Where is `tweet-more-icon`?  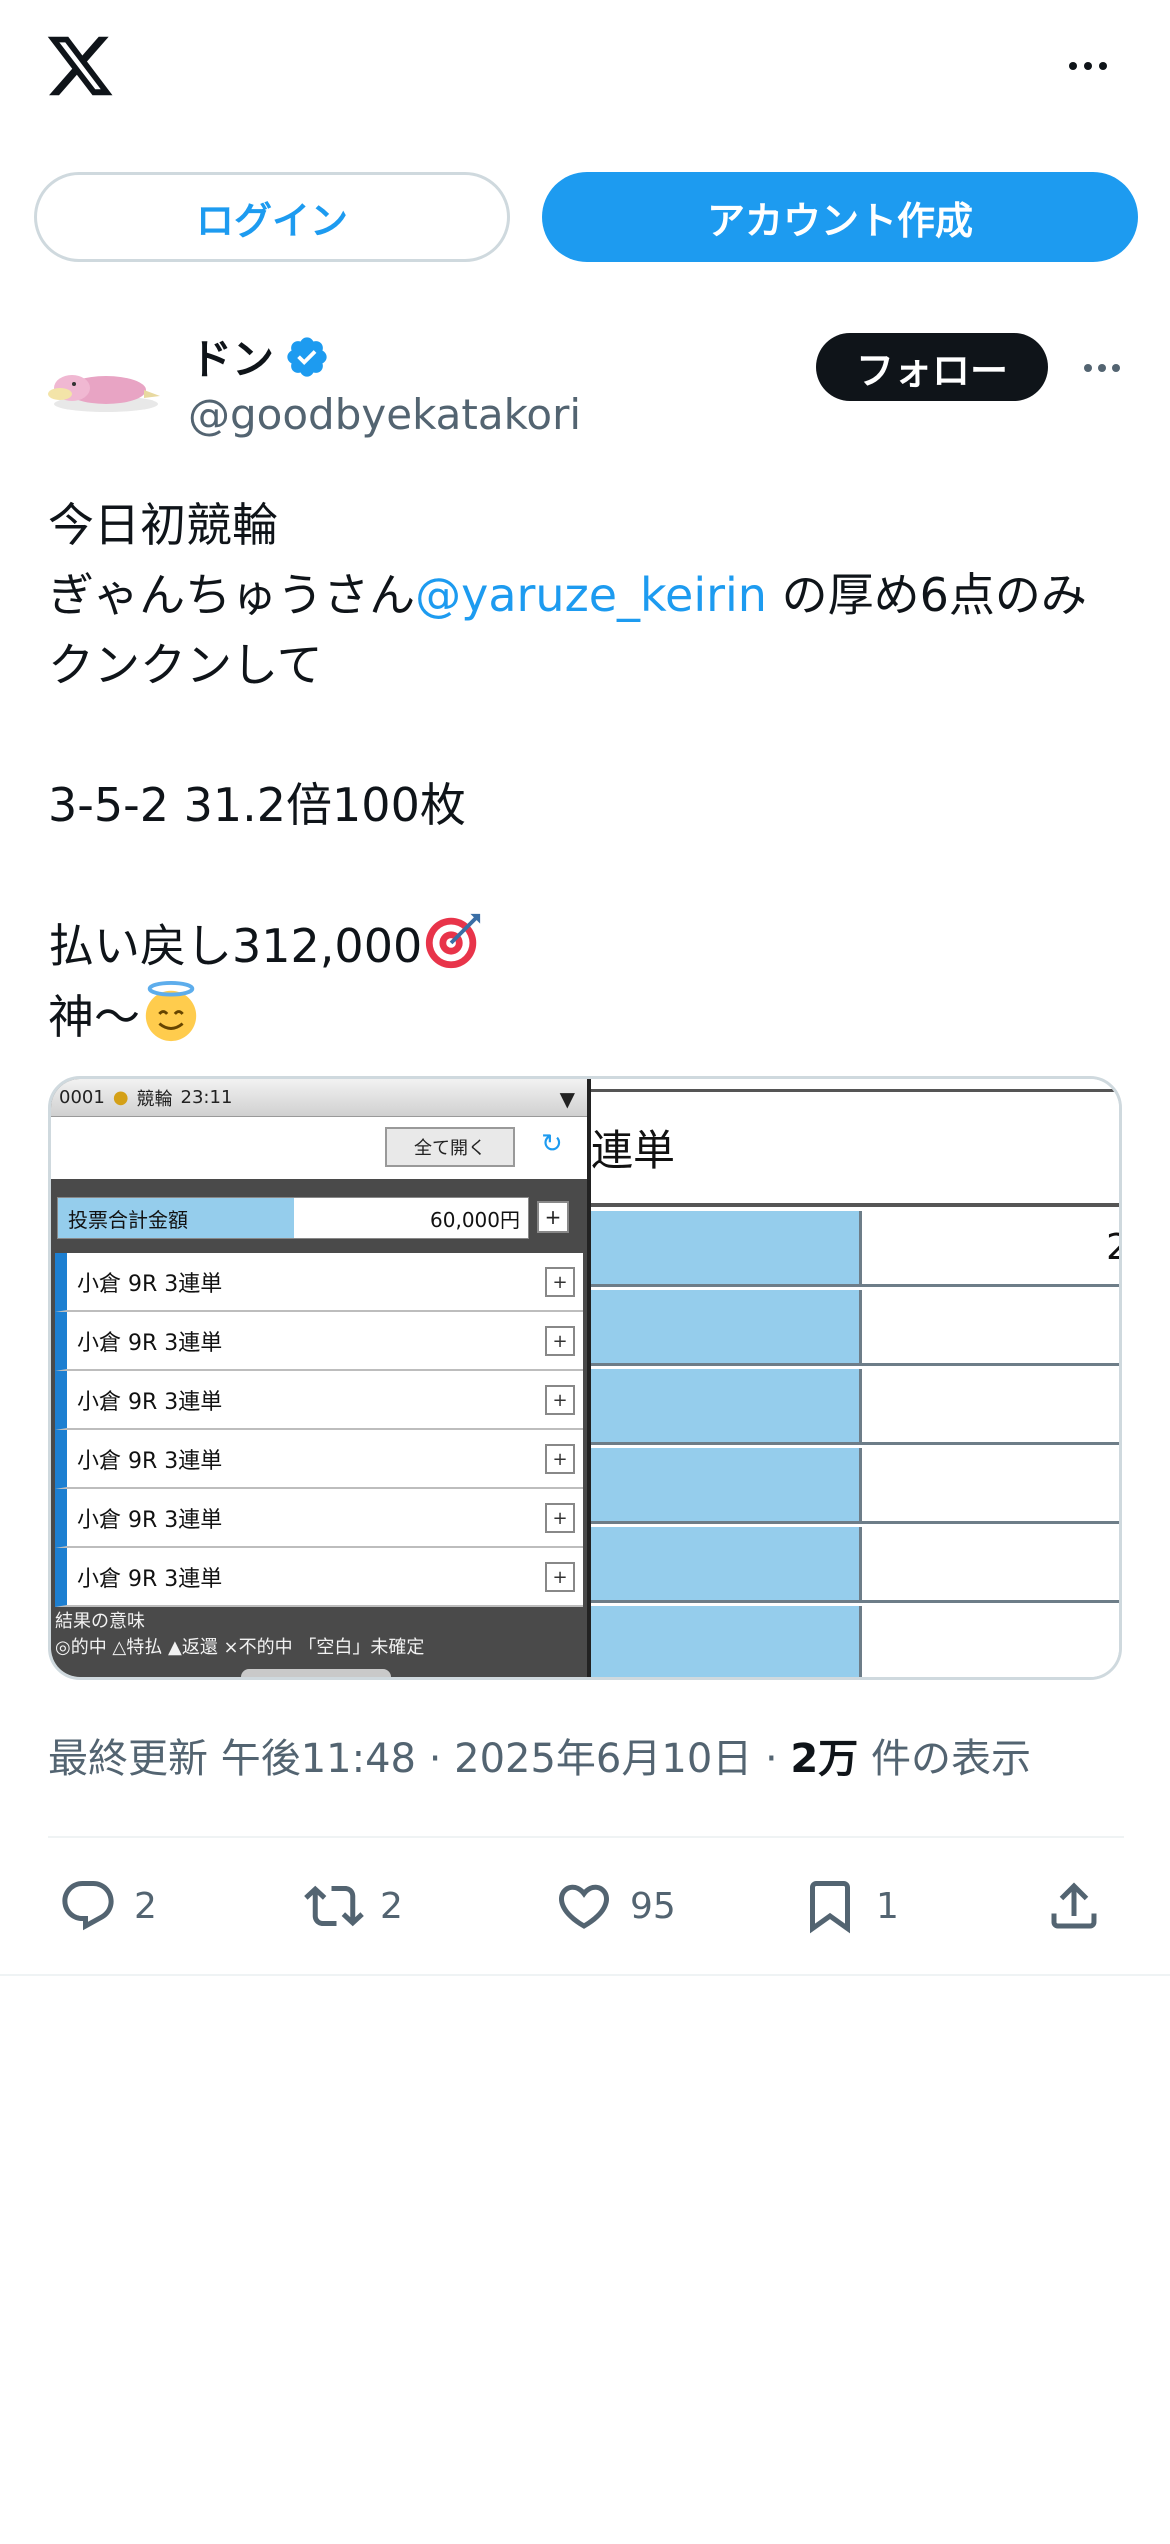 tweet-more-icon is located at coordinates (1102, 368).